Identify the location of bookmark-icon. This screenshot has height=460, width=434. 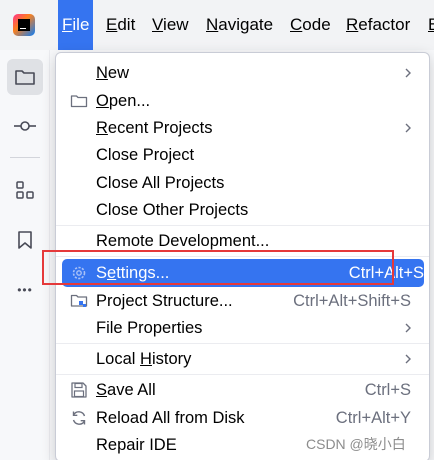
(25, 240).